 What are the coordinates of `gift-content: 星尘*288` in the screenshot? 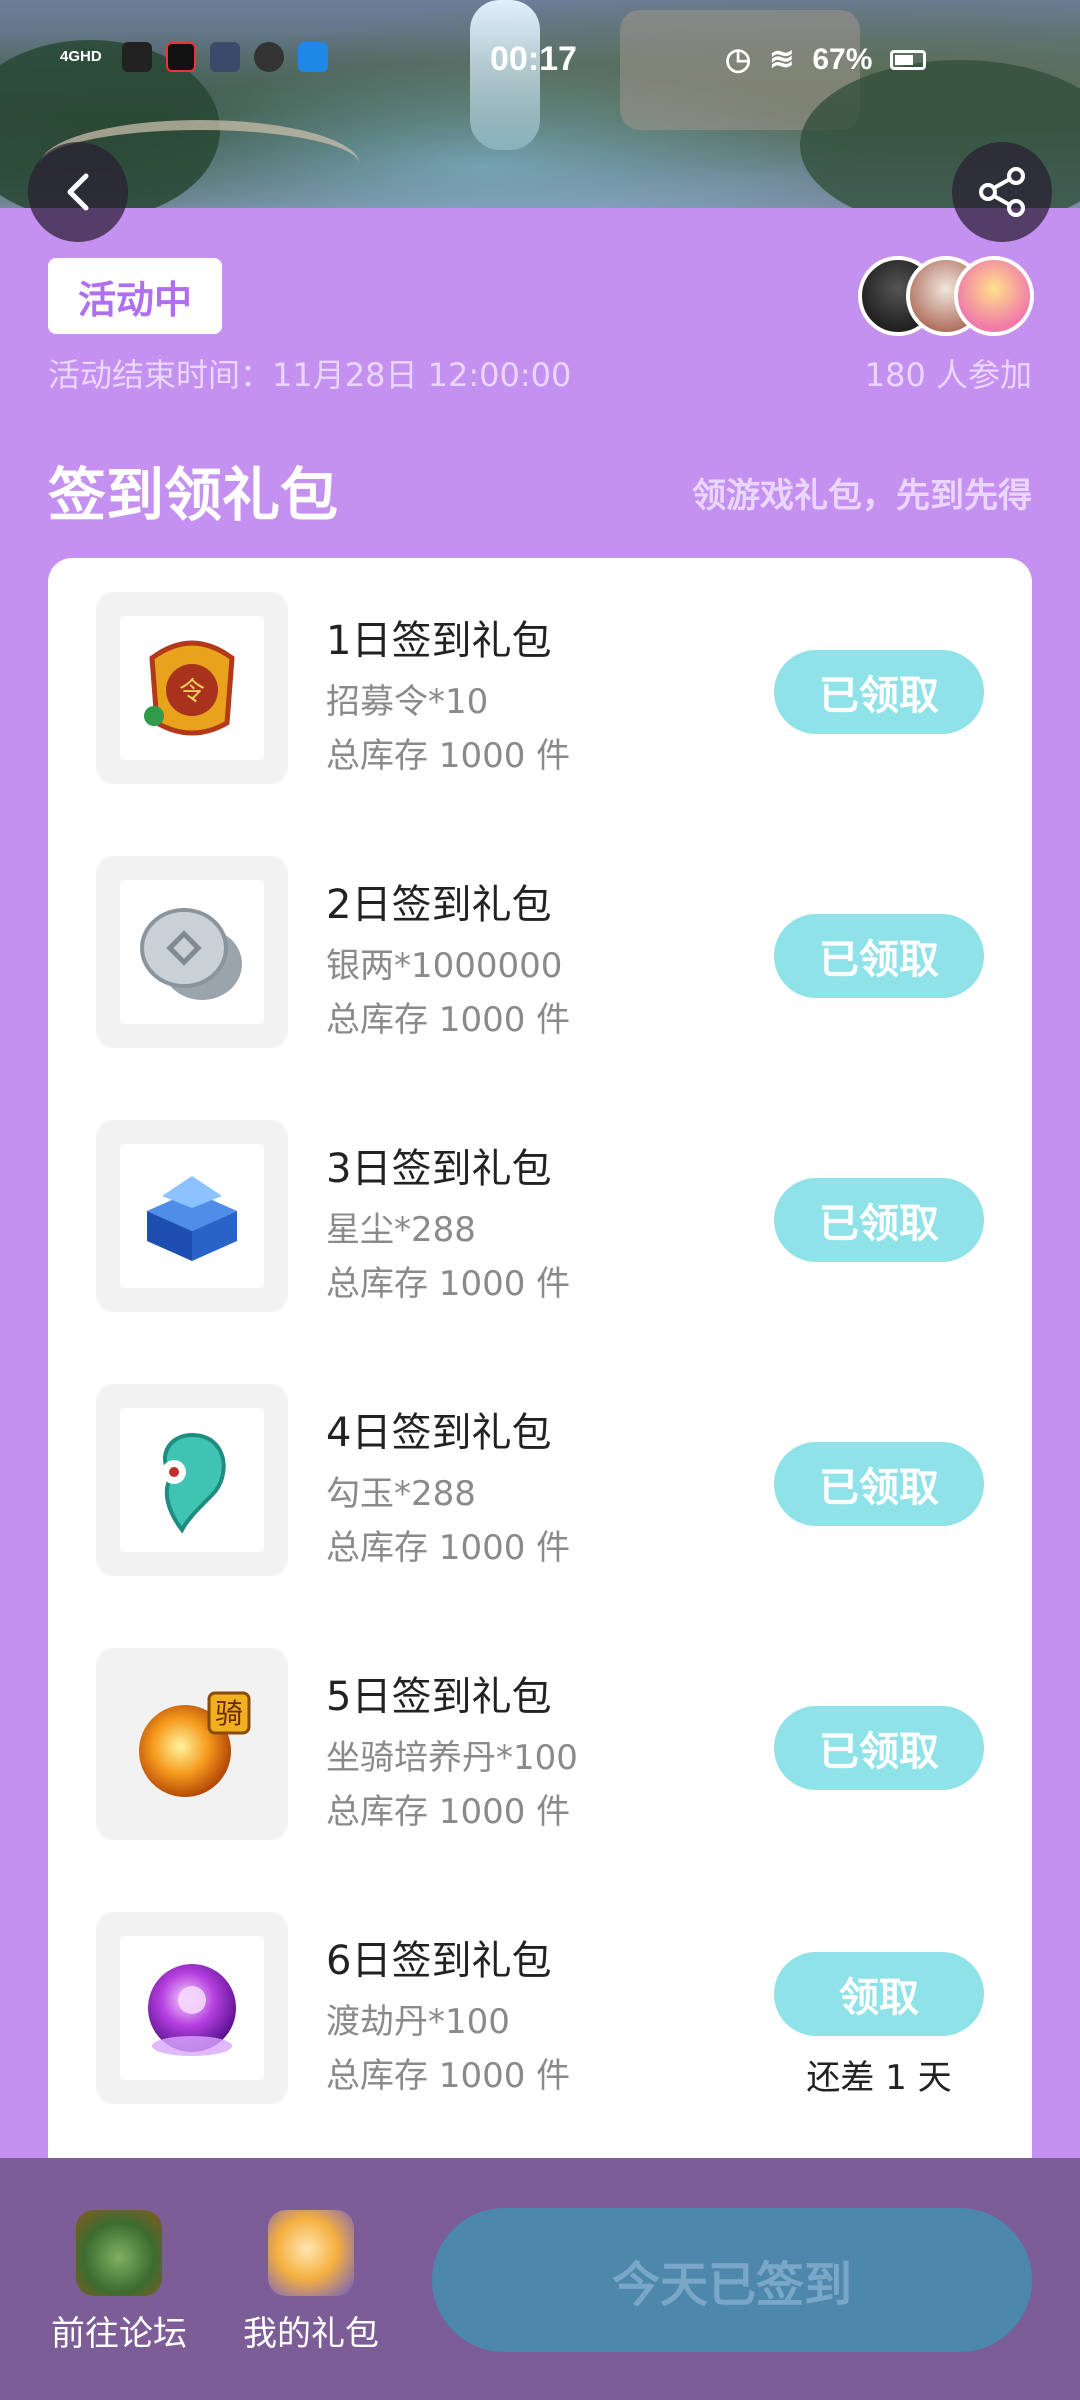 It's located at (401, 1230).